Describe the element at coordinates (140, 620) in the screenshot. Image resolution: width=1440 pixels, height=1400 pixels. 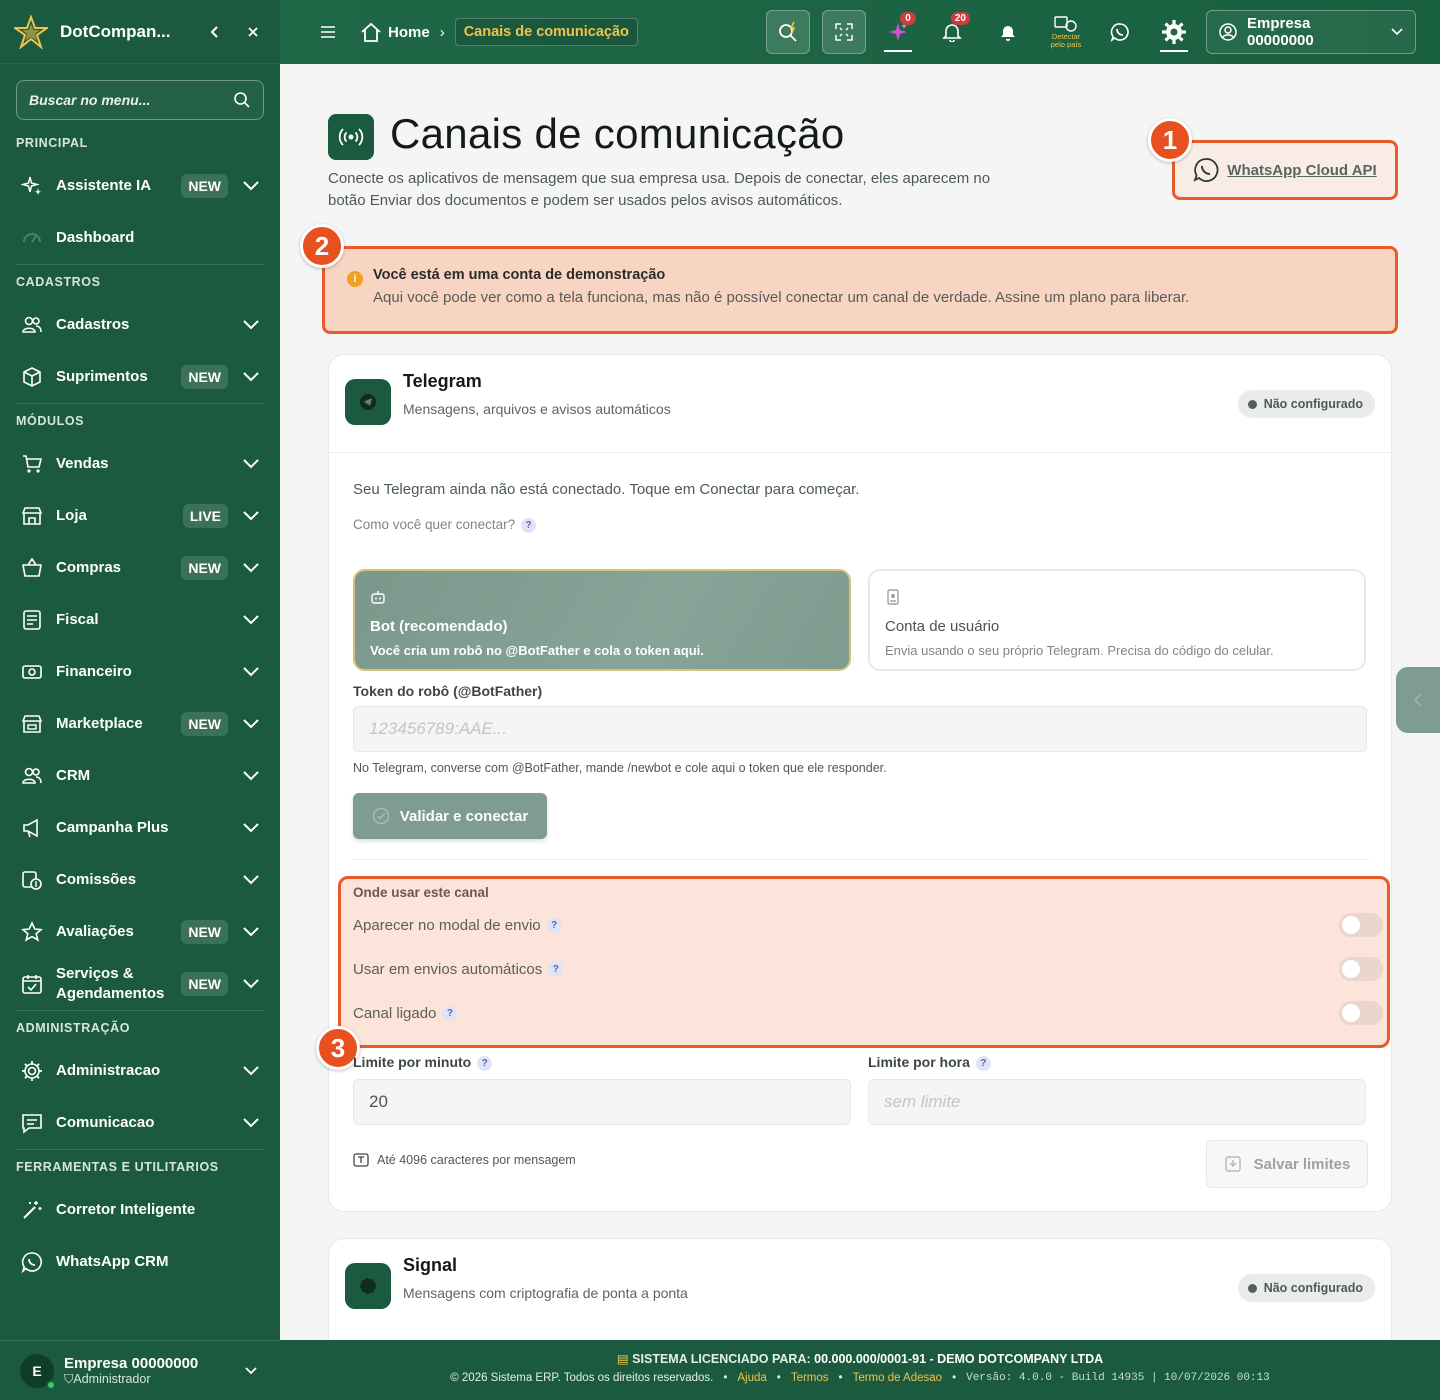
I see `sidebar-item-fiscal: Fiscal` at that location.